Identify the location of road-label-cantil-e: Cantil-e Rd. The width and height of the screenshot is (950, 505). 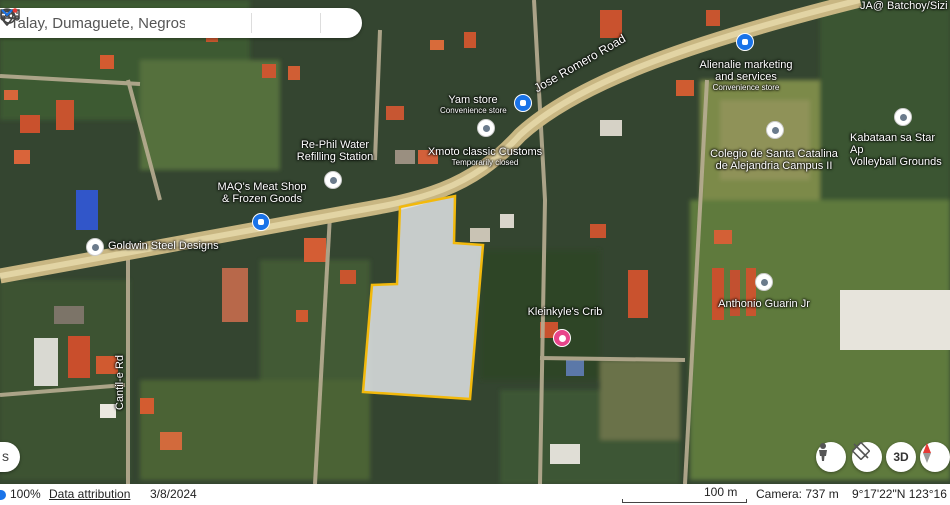
(120, 382).